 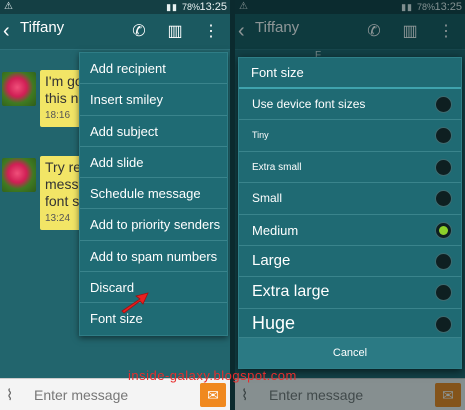 I want to click on message-text: I'm go, so click(x=64, y=81).